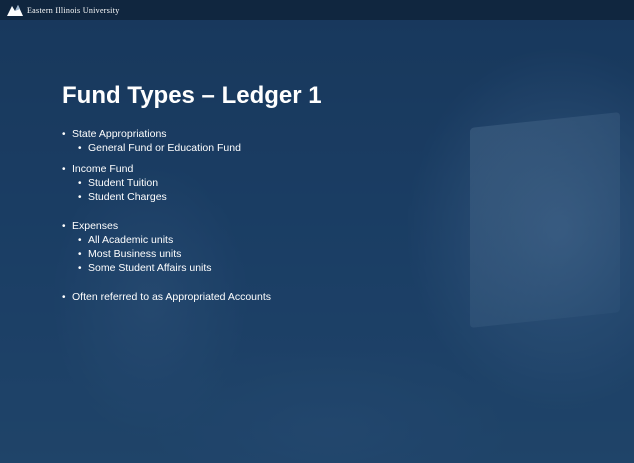 The height and width of the screenshot is (463, 634). What do you see at coordinates (317, 10) in the screenshot?
I see `header-bar: Eastern Illinois University` at bounding box center [317, 10].